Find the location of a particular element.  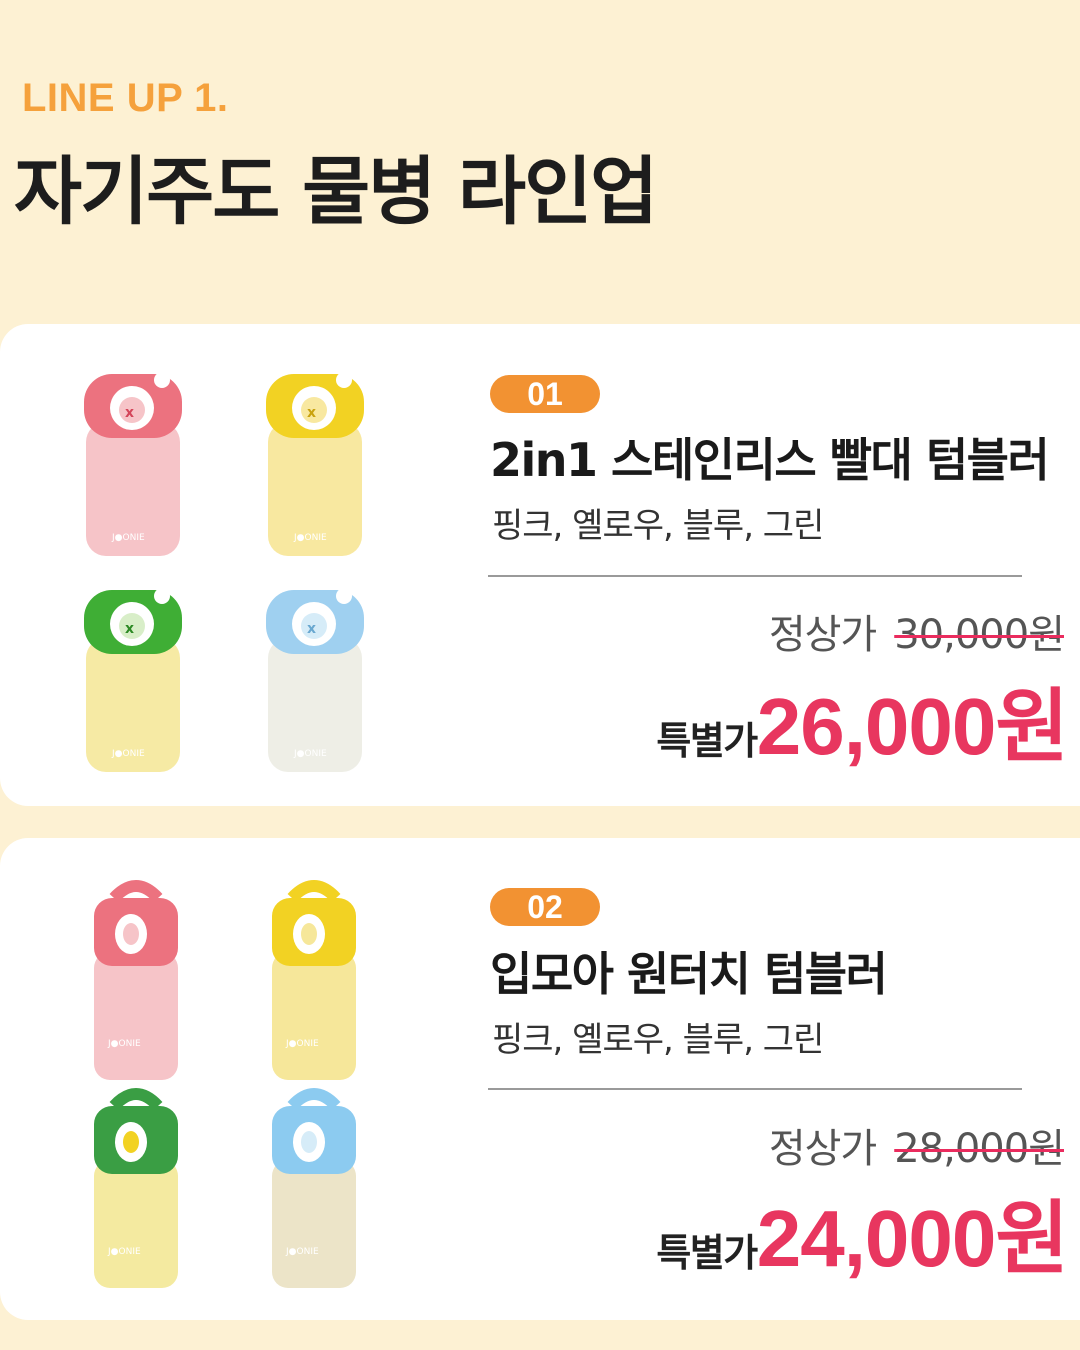

product-name: 입모아 원터치 텀블러 is located at coordinates (689, 974).